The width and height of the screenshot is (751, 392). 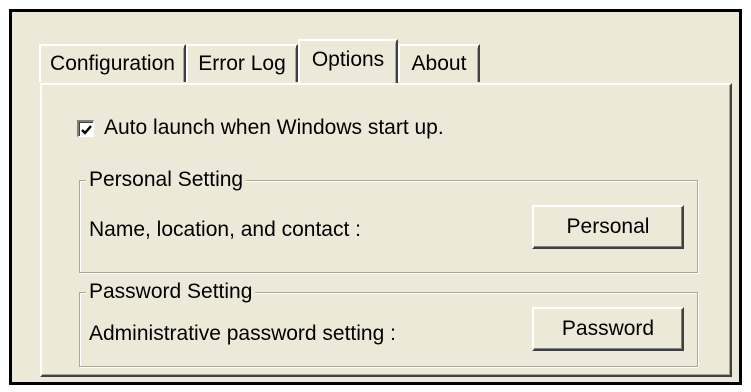 I want to click on personal-setting-description: Name, location, and contact :, so click(x=225, y=229).